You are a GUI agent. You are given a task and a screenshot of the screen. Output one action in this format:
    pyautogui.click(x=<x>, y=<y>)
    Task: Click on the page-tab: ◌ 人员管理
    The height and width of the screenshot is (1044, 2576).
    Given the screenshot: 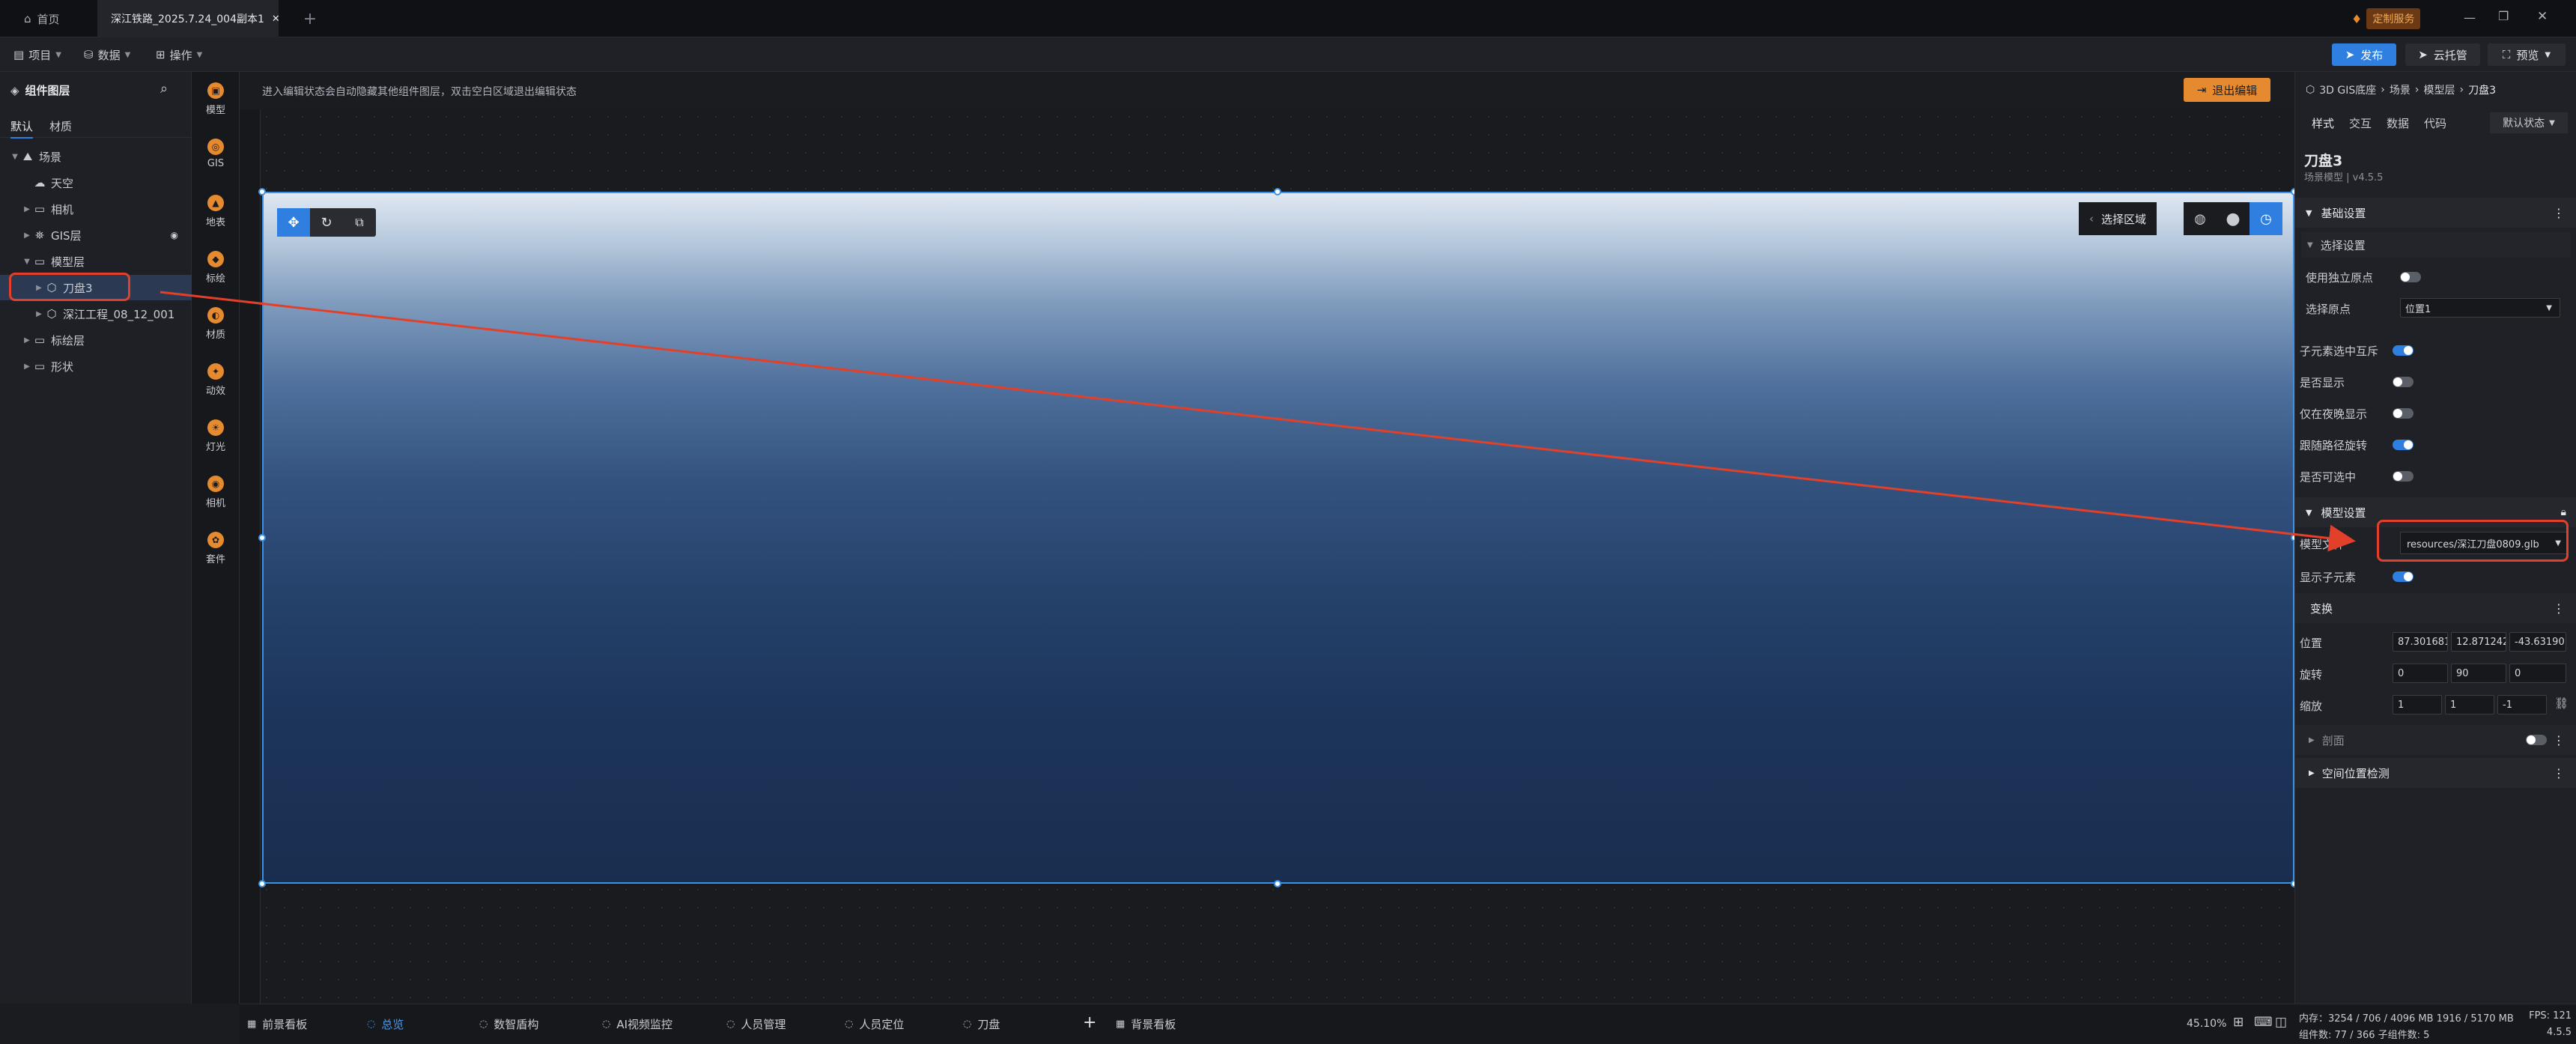 What is the action you would take?
    pyautogui.click(x=756, y=1024)
    